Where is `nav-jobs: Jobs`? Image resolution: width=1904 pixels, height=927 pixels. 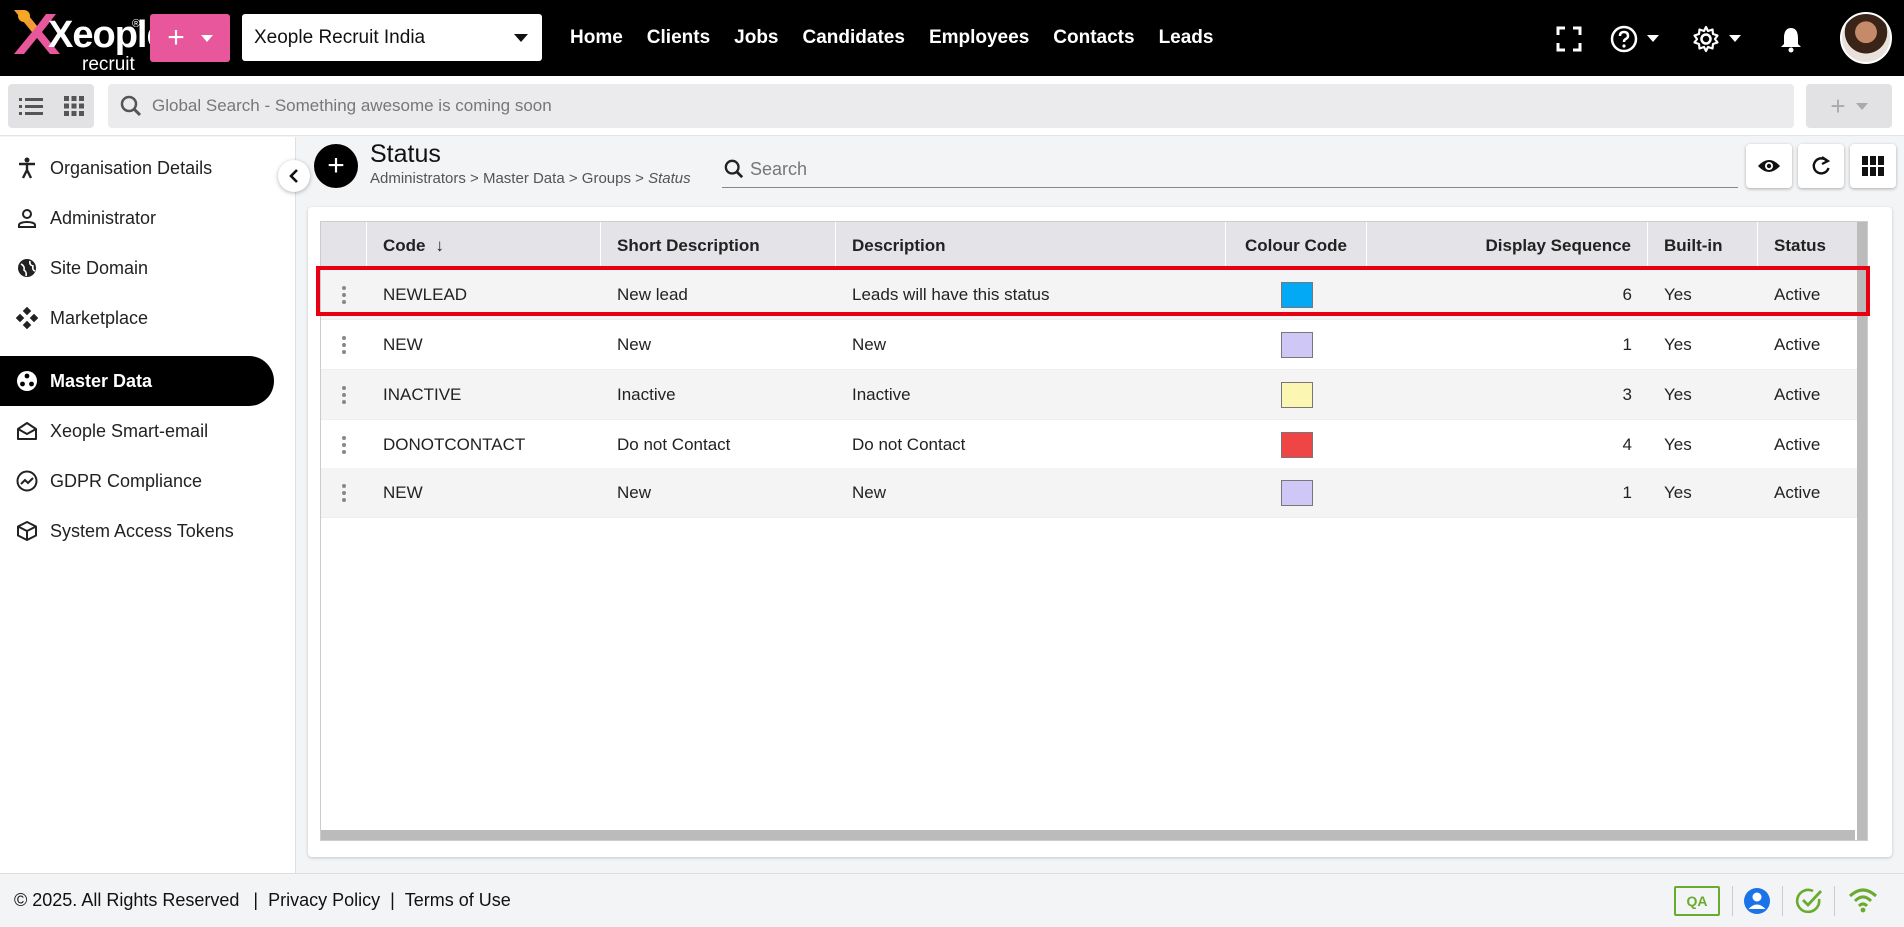 nav-jobs: Jobs is located at coordinates (756, 38).